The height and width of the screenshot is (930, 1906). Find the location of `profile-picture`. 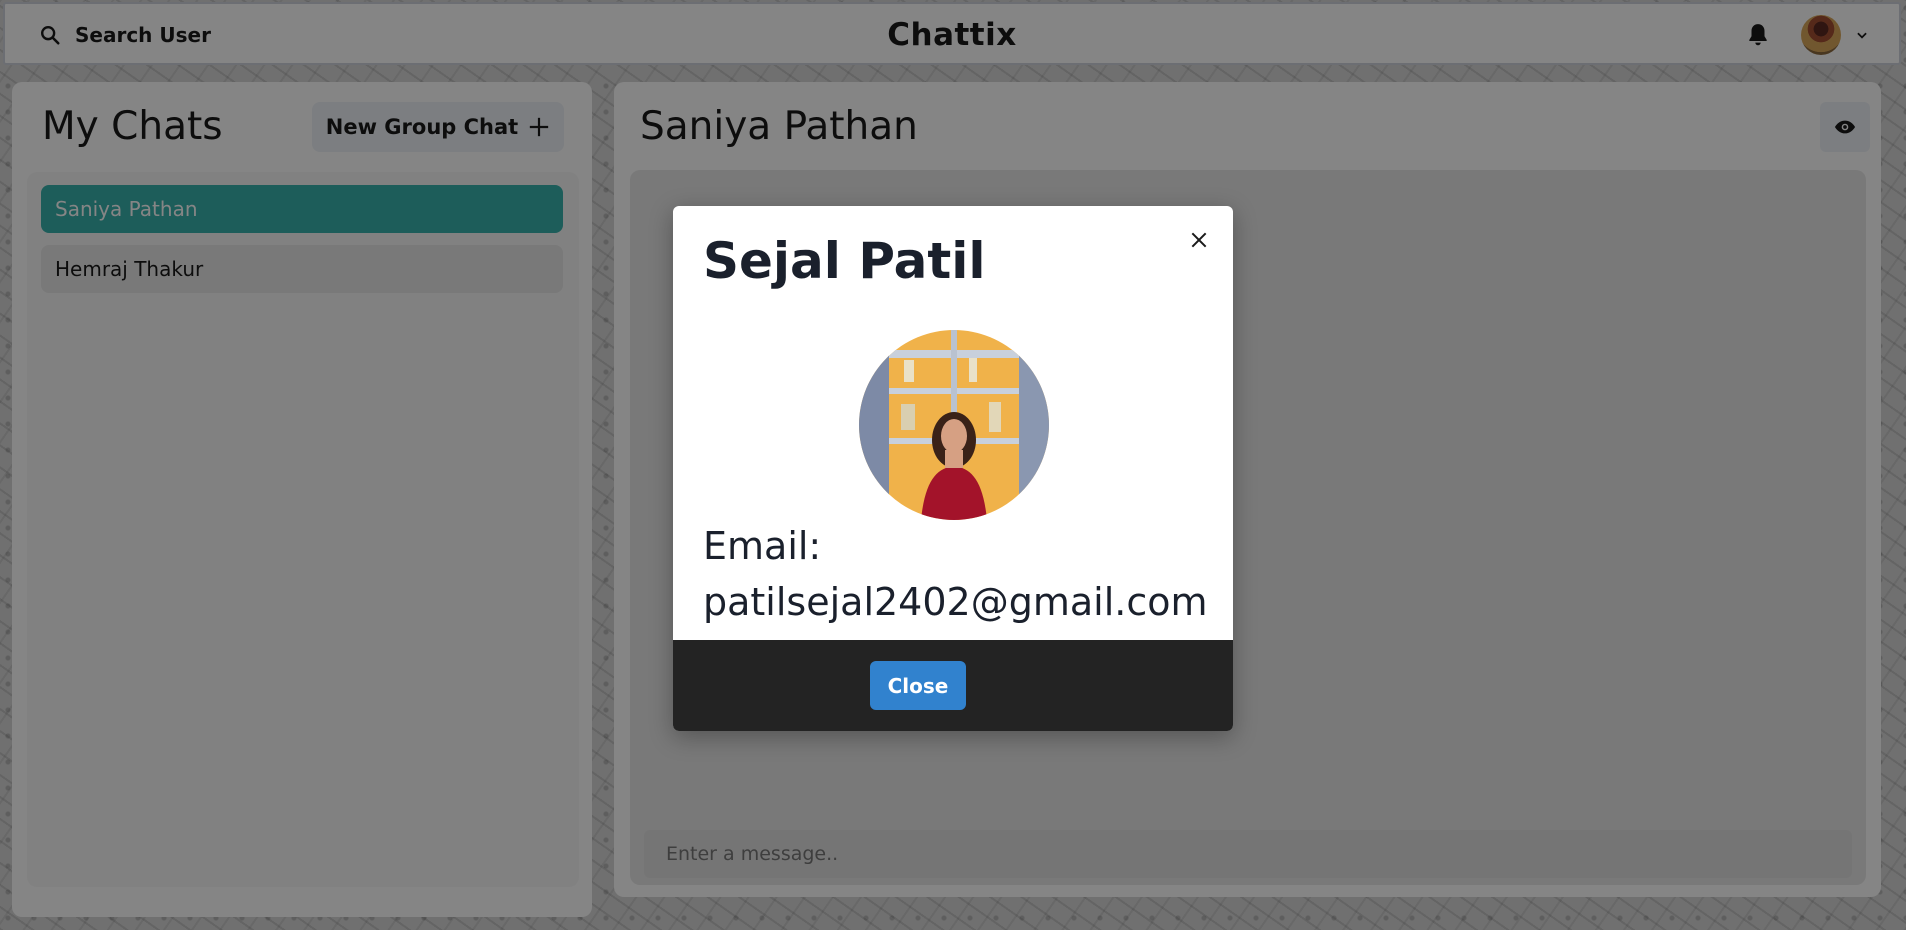

profile-picture is located at coordinates (954, 425).